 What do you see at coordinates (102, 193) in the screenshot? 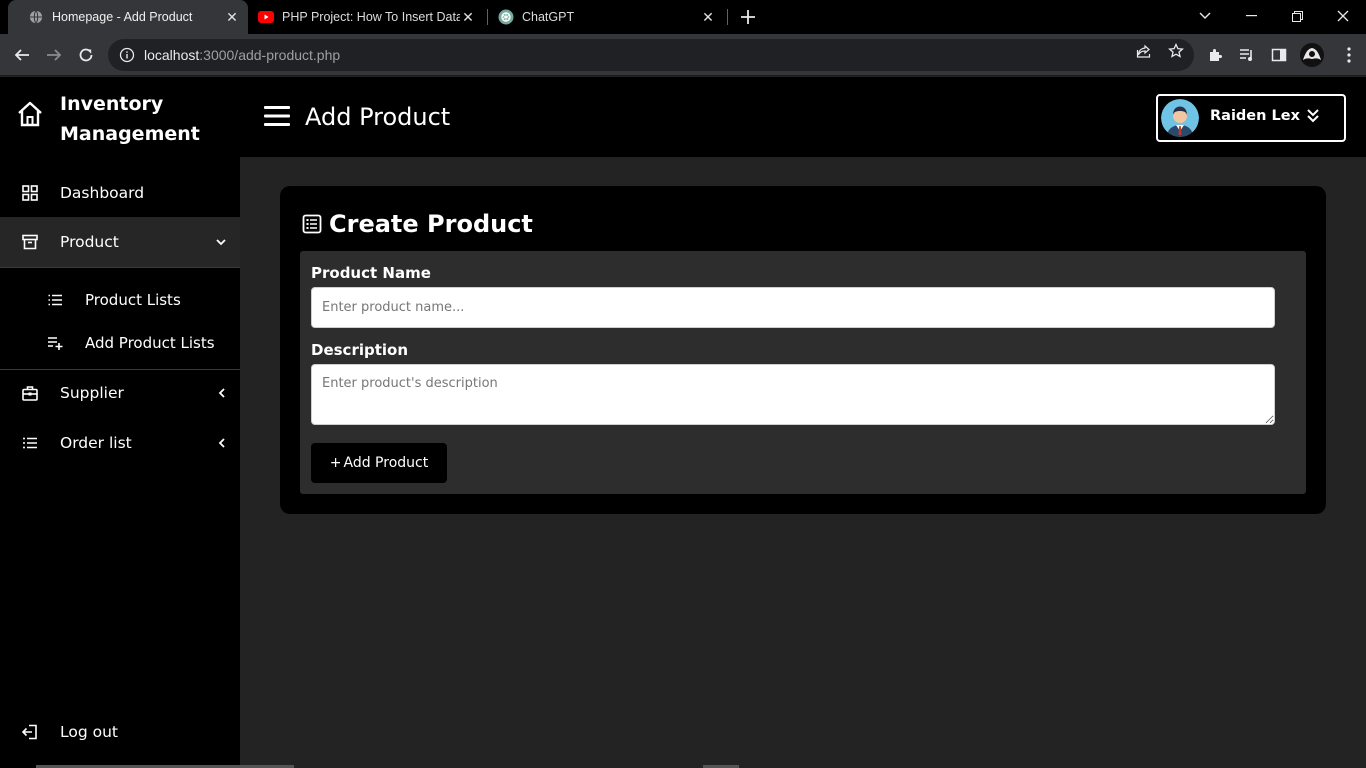
I see `sidebar-item-label: Dashboard` at bounding box center [102, 193].